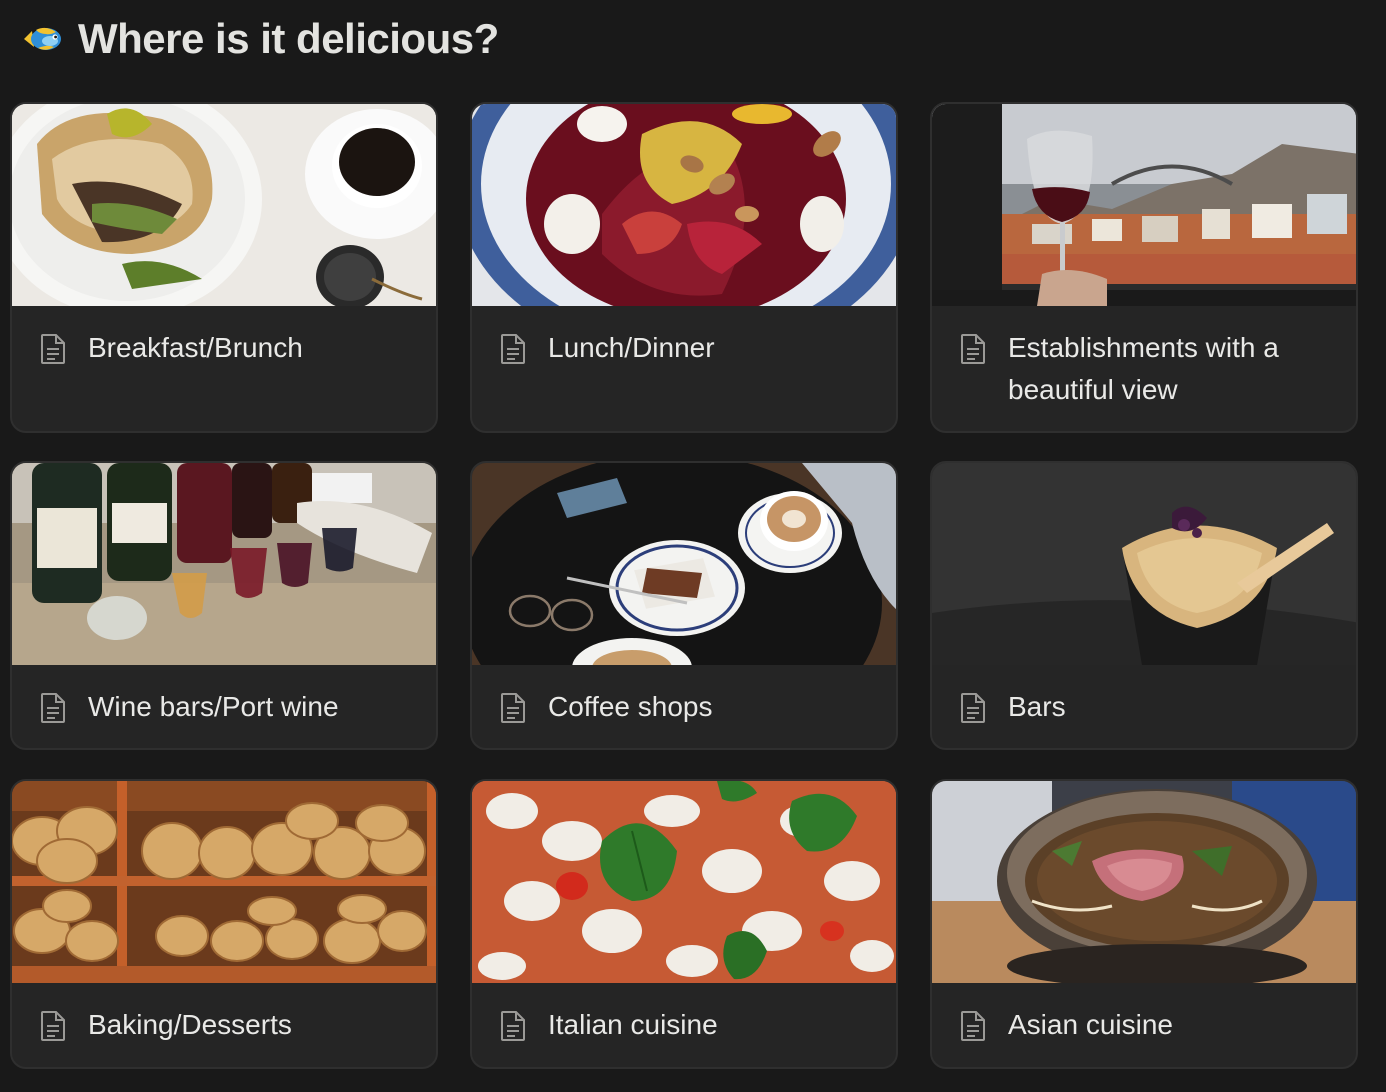  I want to click on coffee-and-cake-photo, so click(684, 564).